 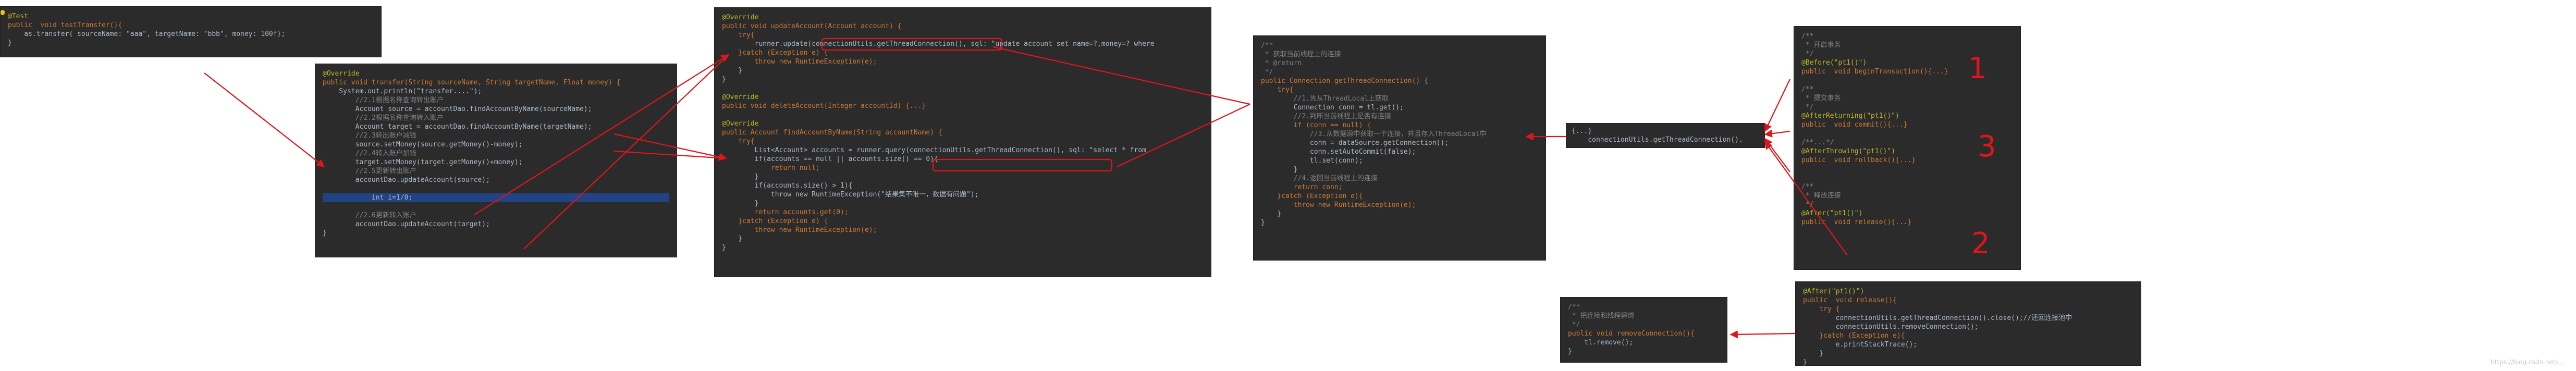 What do you see at coordinates (1762, 334) in the screenshot?
I see `arrow-release-to-remove` at bounding box center [1762, 334].